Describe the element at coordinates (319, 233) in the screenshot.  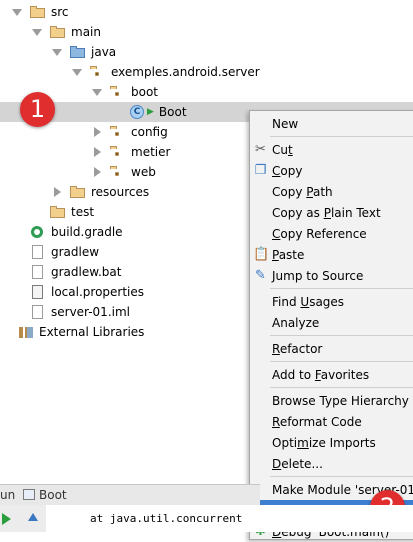
I see `menu-item-label: Copy Reference` at that location.